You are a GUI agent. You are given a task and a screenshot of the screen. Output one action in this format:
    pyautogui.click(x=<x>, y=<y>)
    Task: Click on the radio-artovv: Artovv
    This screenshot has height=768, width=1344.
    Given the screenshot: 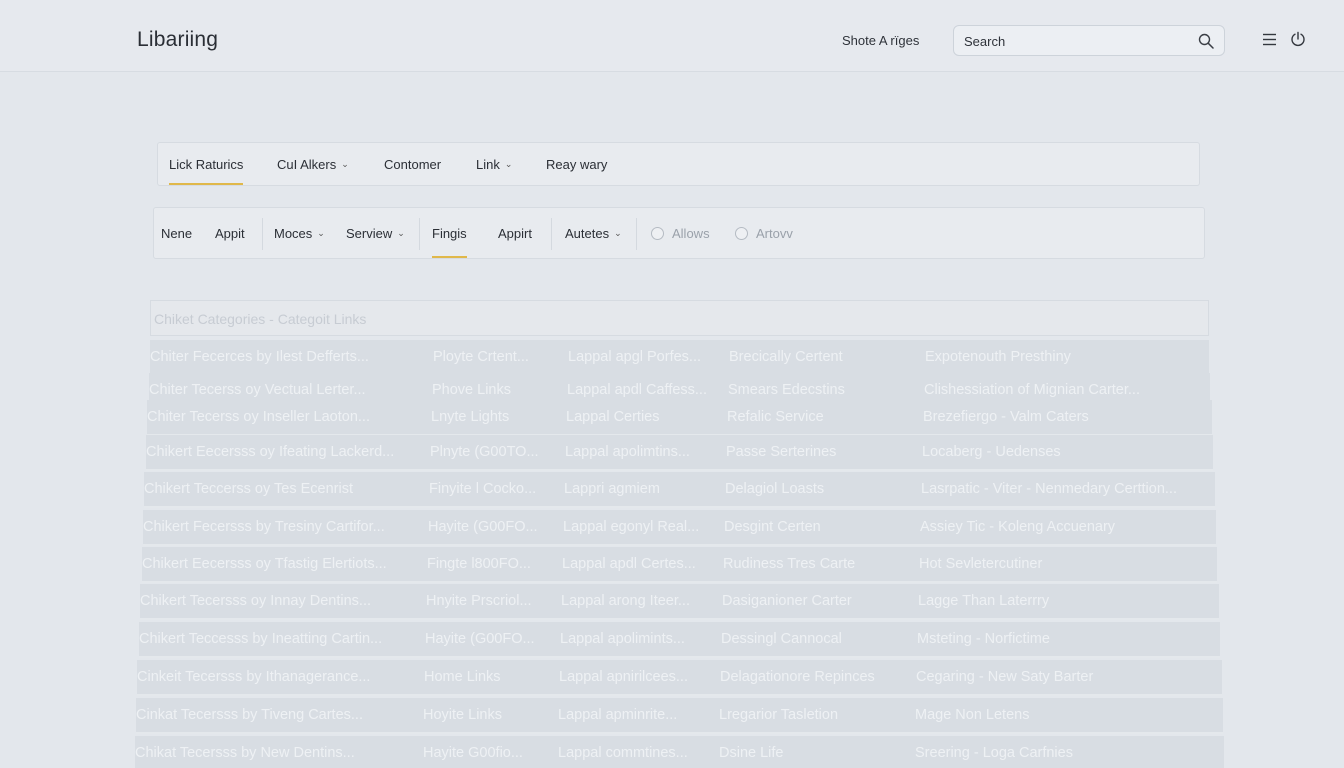 What is the action you would take?
    pyautogui.click(x=764, y=233)
    